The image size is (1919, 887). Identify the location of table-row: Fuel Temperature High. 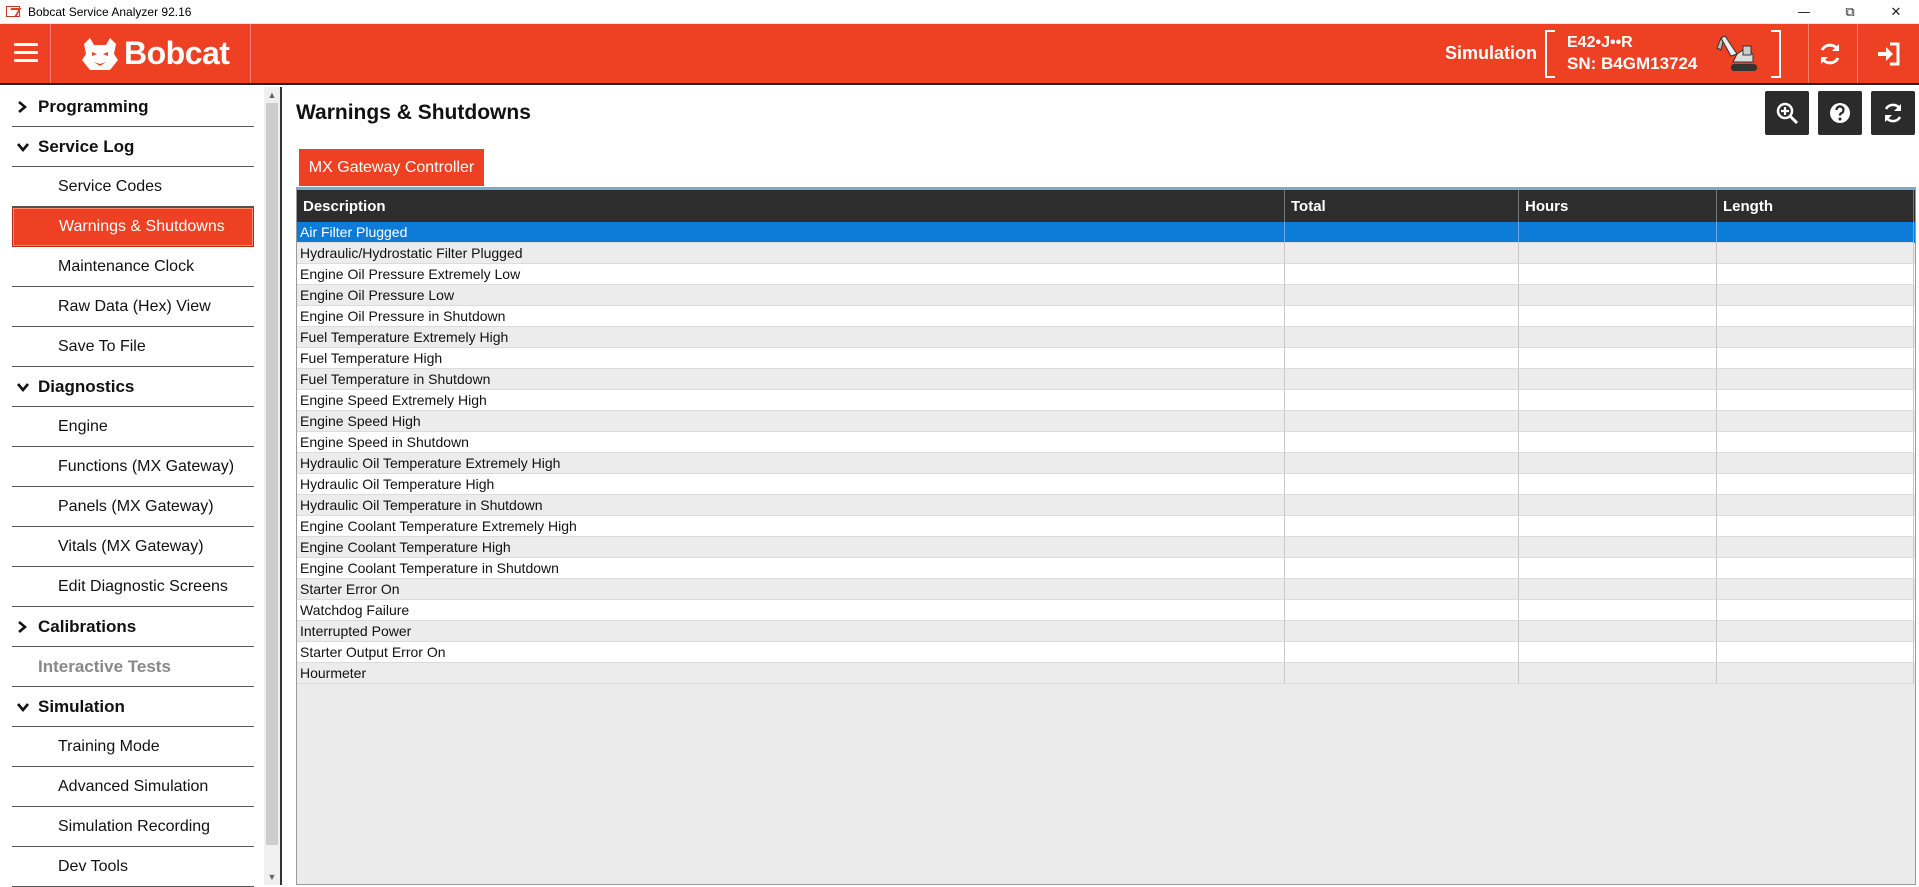
(1106, 358).